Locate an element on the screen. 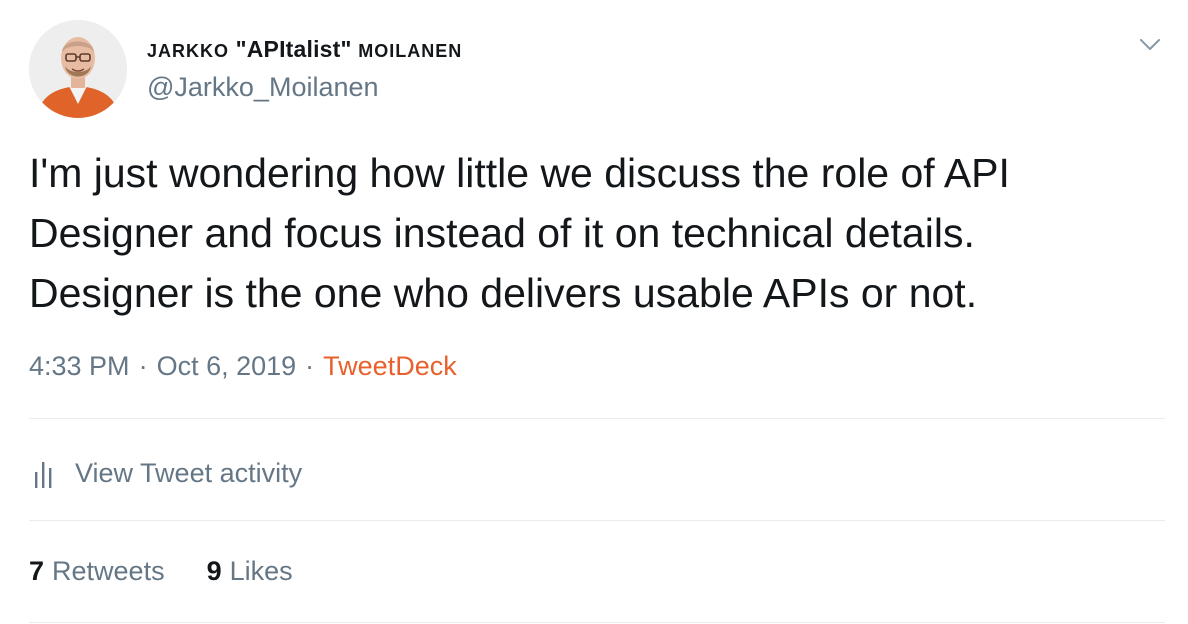 The height and width of the screenshot is (624, 1188). avatar is located at coordinates (78, 69).